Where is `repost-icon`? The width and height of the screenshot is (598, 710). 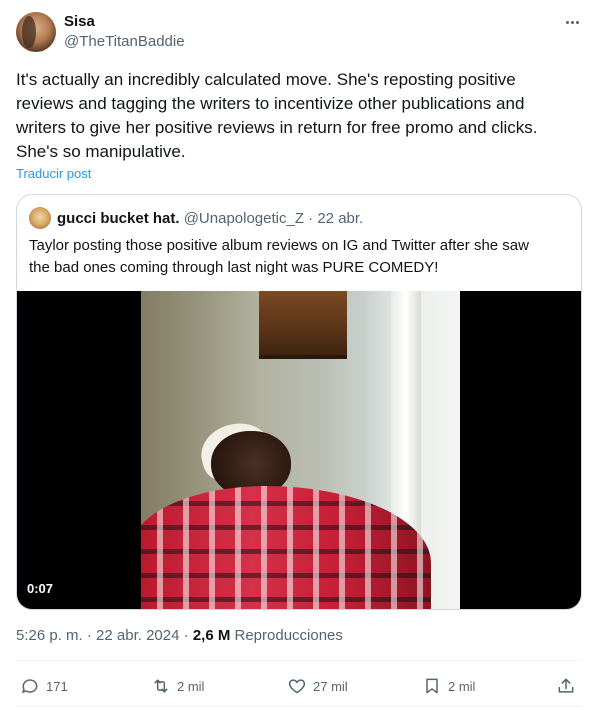
repost-icon is located at coordinates (161, 686).